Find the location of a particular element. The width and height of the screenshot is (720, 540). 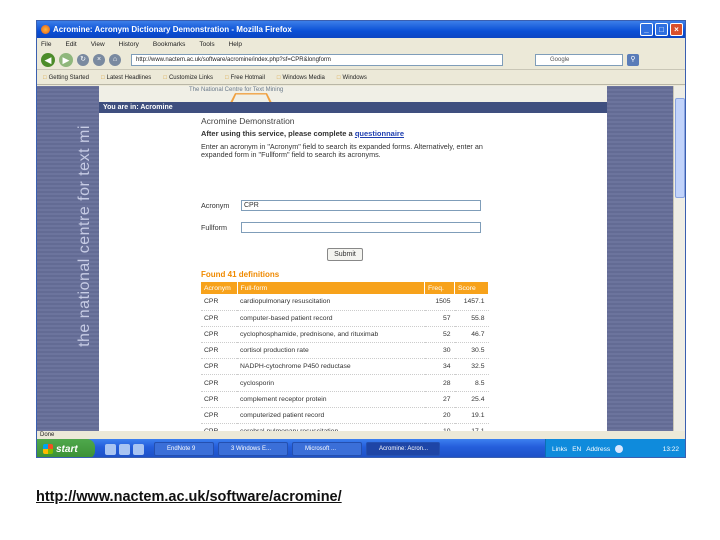

acronym-label: Acronym is located at coordinates (215, 205).